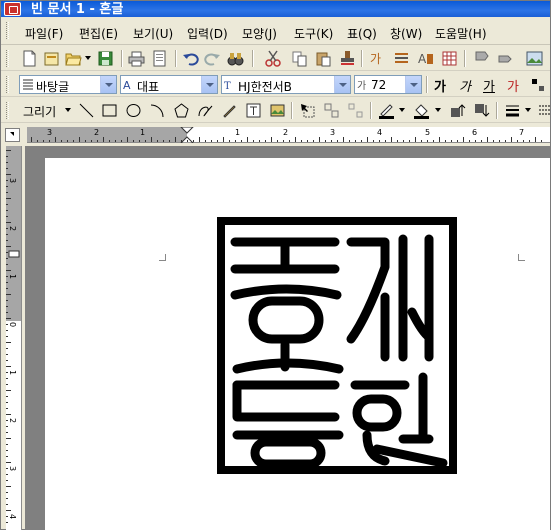 The width and height of the screenshot is (551, 530). Describe the element at coordinates (386, 110) in the screenshot. I see `line-color-icon` at that location.